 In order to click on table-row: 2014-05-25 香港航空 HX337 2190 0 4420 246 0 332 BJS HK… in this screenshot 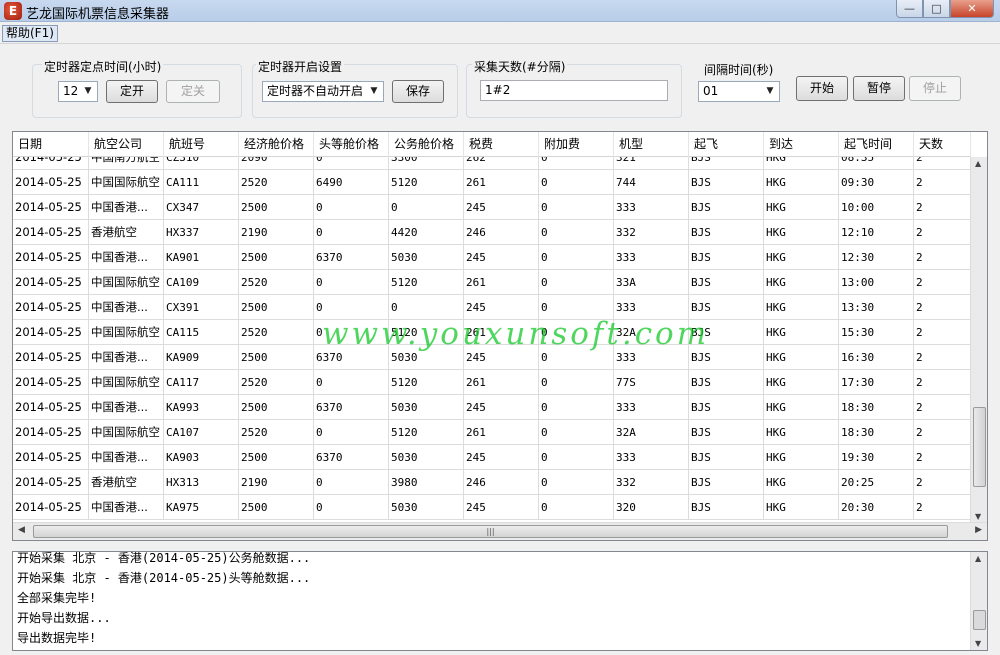, I will do `click(492, 232)`.